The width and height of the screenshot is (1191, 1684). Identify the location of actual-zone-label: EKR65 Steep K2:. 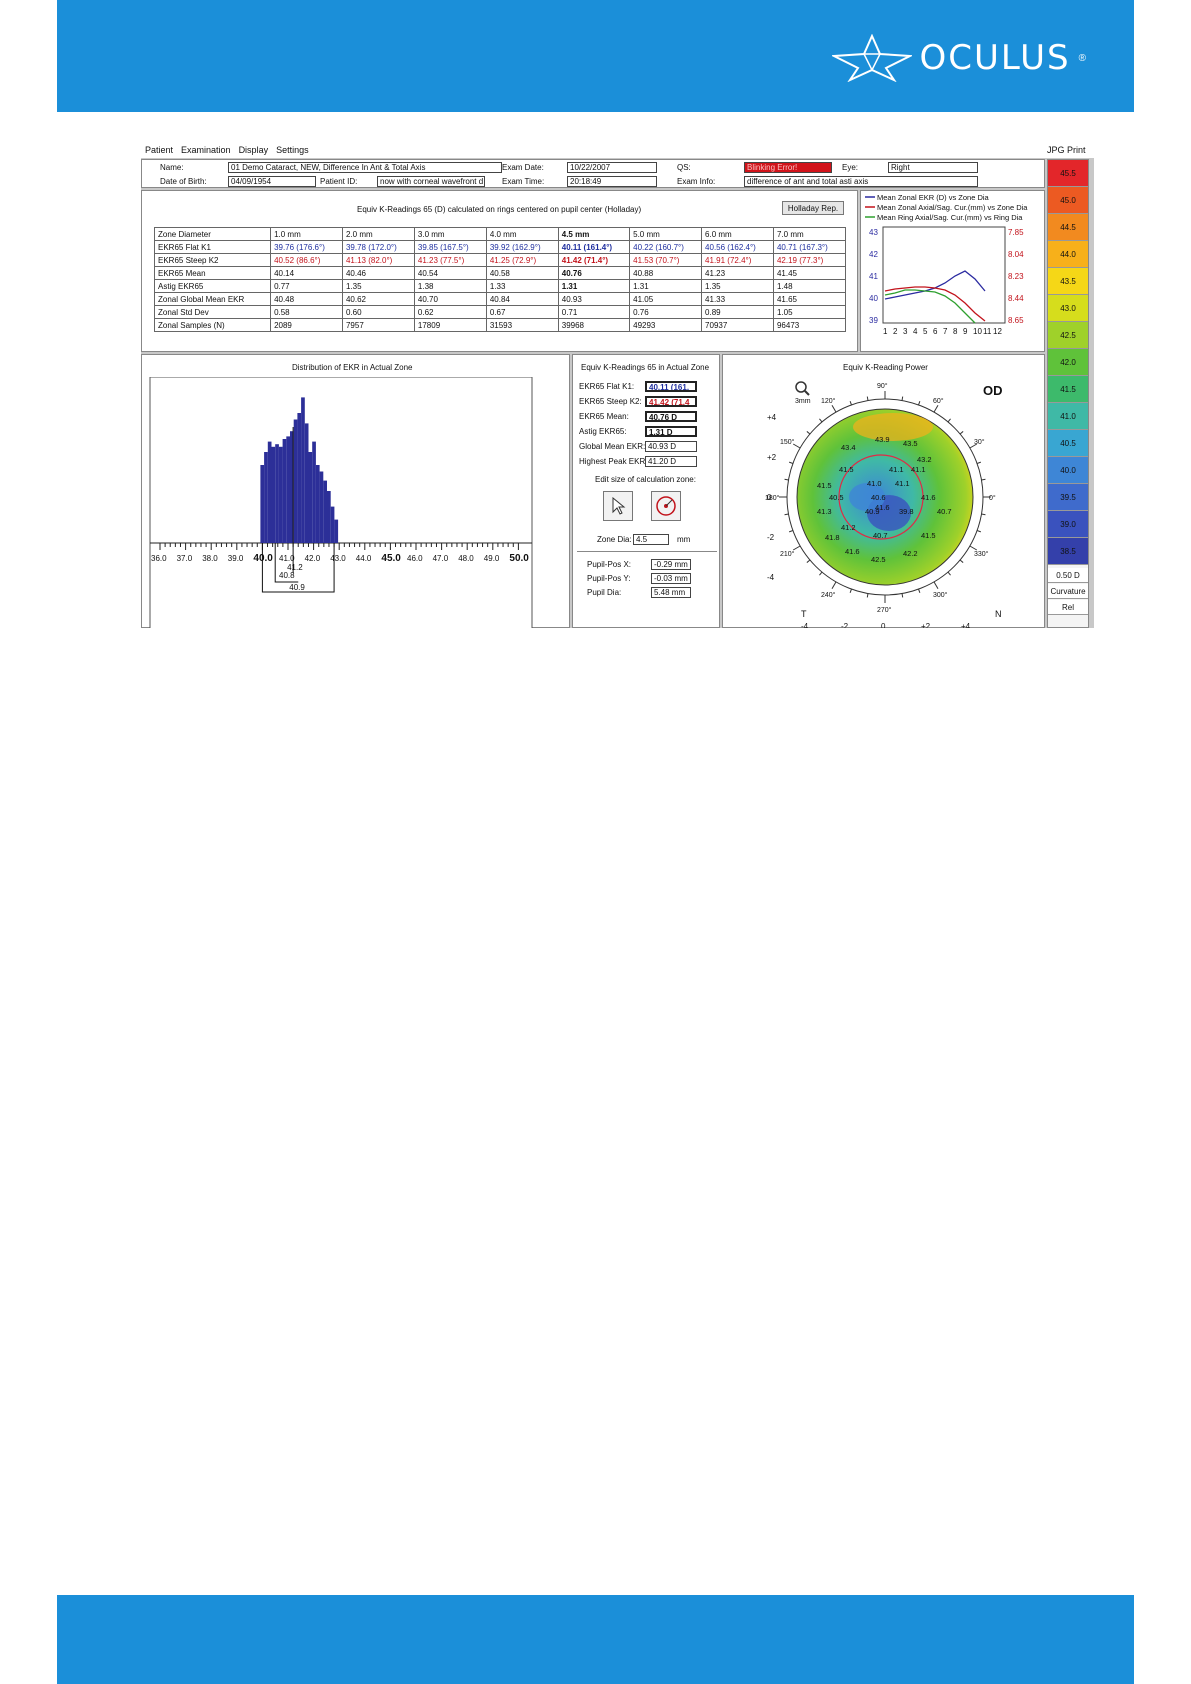
(610, 401).